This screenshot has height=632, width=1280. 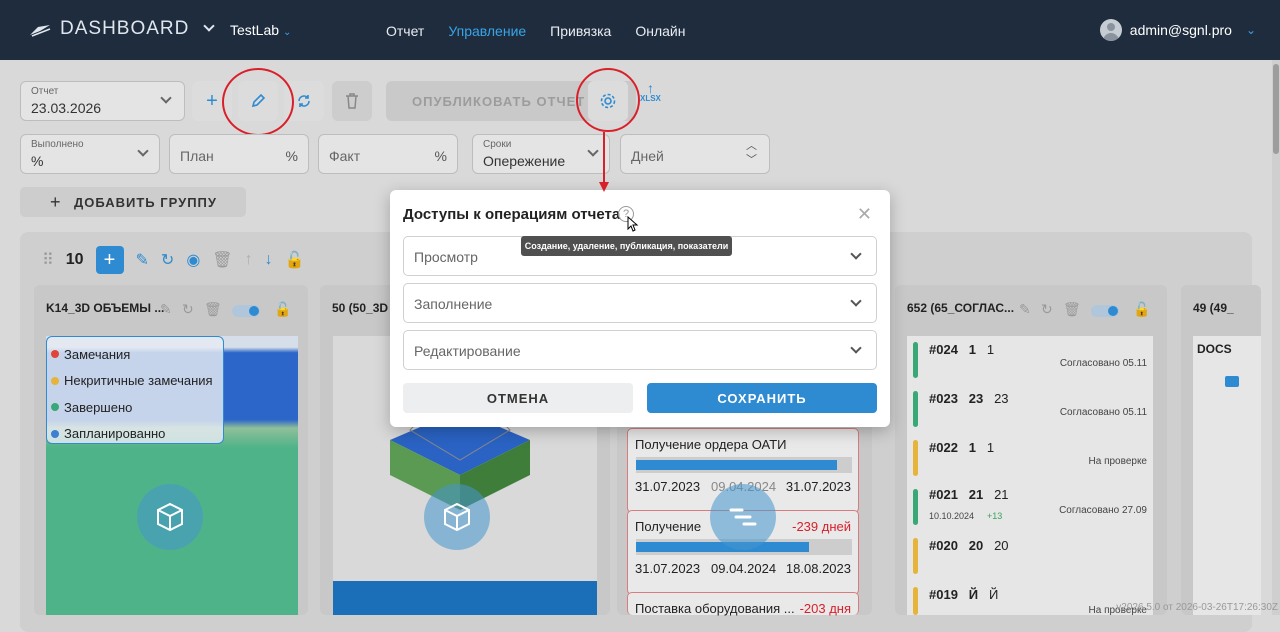 What do you see at coordinates (1030, 557) in the screenshot?
I see `list-item: #020 20 20` at bounding box center [1030, 557].